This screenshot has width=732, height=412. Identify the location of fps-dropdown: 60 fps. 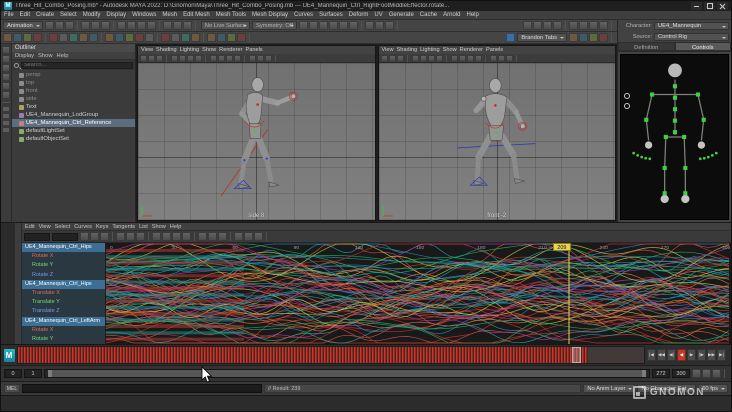
(713, 388).